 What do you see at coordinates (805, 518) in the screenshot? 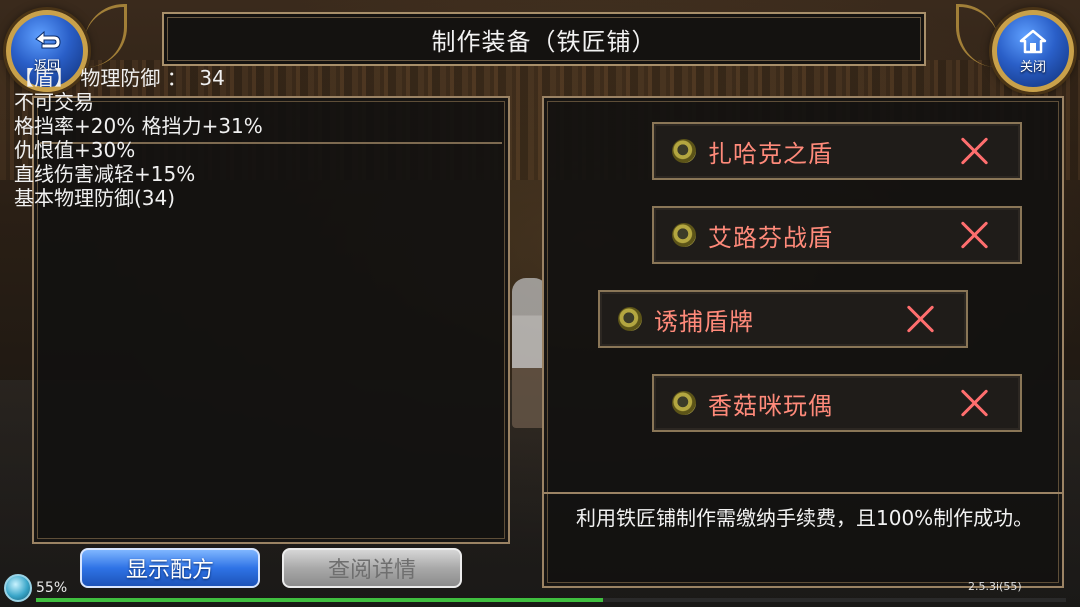
I see `crafting-note: 利用铁匠铺制作需缴纳手续费，且100%制作成功。` at bounding box center [805, 518].